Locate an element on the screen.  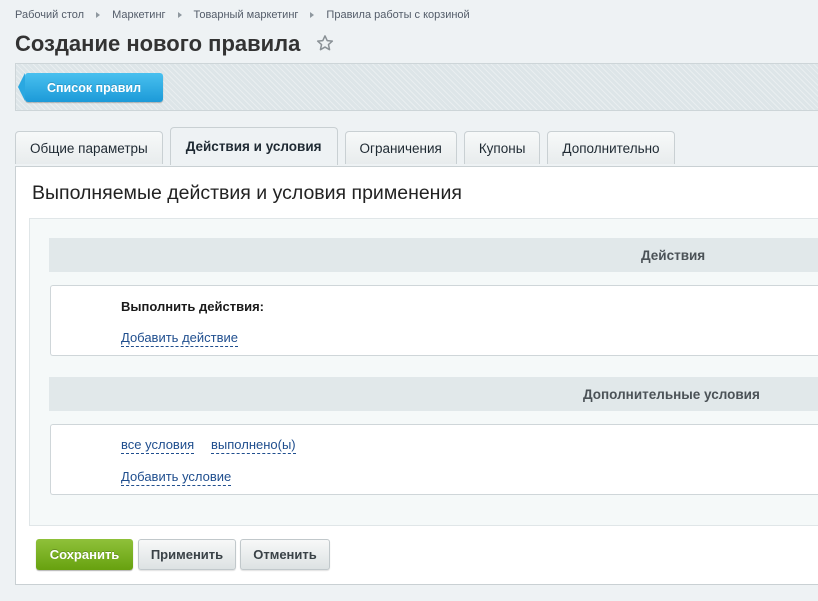
conditions-section-header: Дополнительные условия is located at coordinates (433, 394).